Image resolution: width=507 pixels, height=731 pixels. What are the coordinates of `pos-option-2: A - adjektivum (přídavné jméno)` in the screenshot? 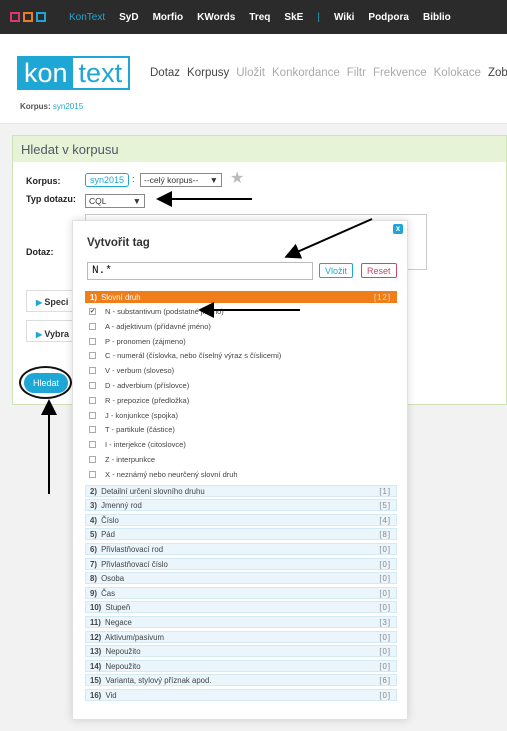 It's located at (241, 326).